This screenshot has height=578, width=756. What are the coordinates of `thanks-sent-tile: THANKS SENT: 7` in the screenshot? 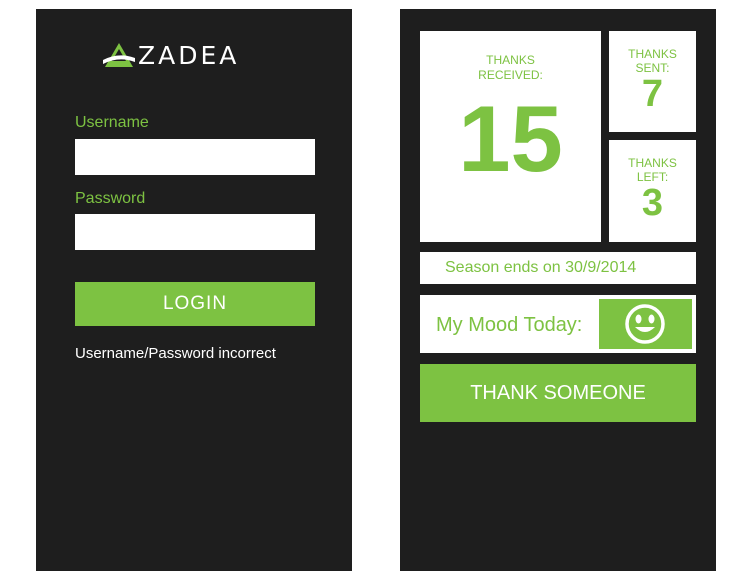 It's located at (652, 81).